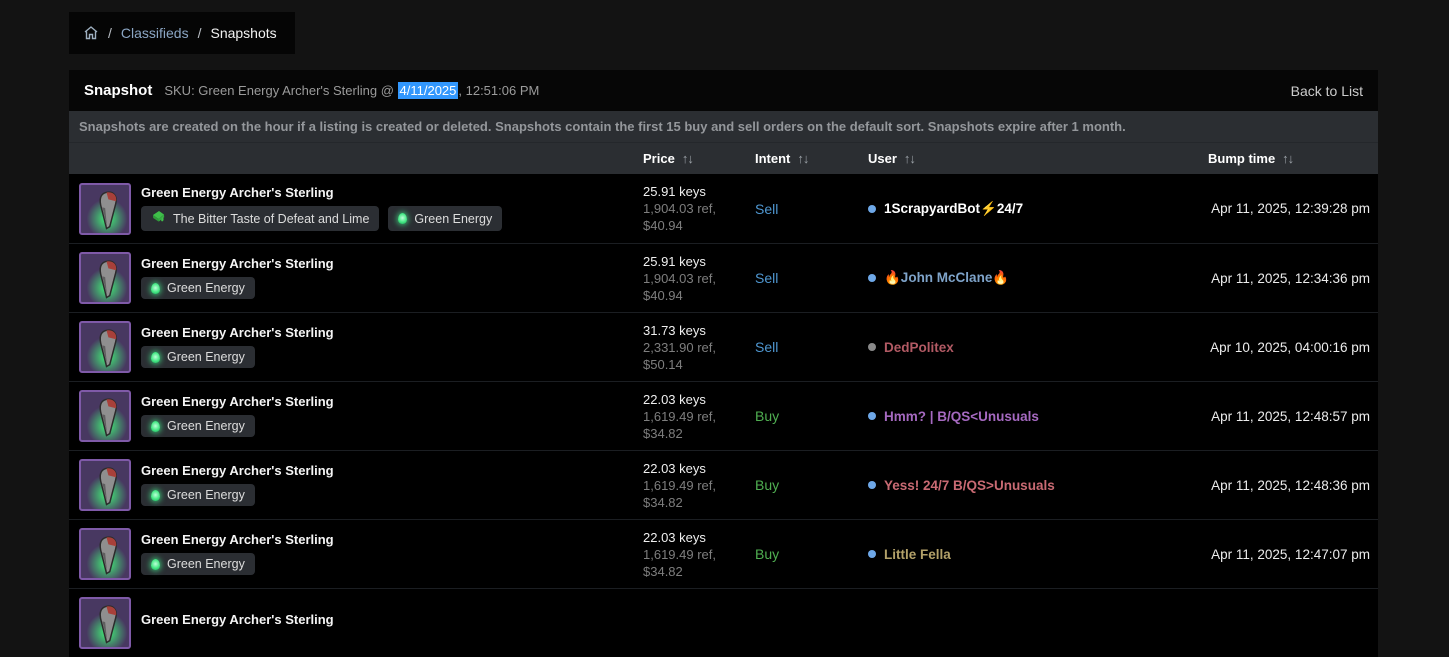 The image size is (1449, 657). Describe the element at coordinates (1033, 278) in the screenshot. I see `user-cell: 🔥John McClane🔥` at that location.